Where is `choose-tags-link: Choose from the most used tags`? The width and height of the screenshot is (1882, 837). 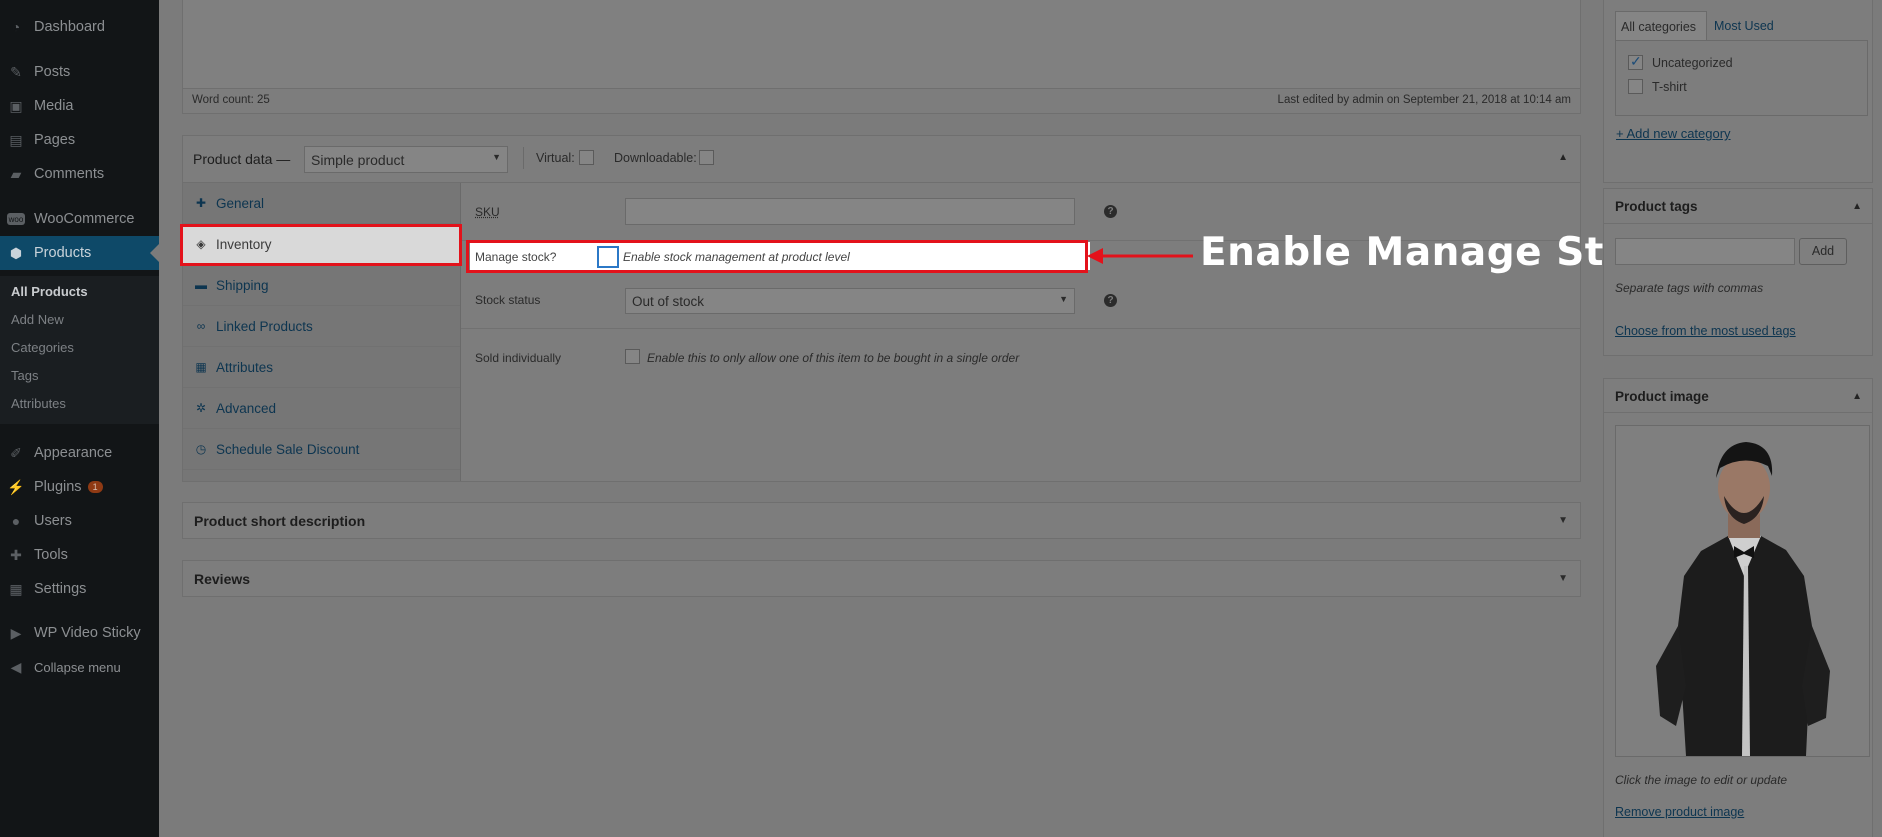
choose-tags-link: Choose from the most used tags is located at coordinates (1705, 331).